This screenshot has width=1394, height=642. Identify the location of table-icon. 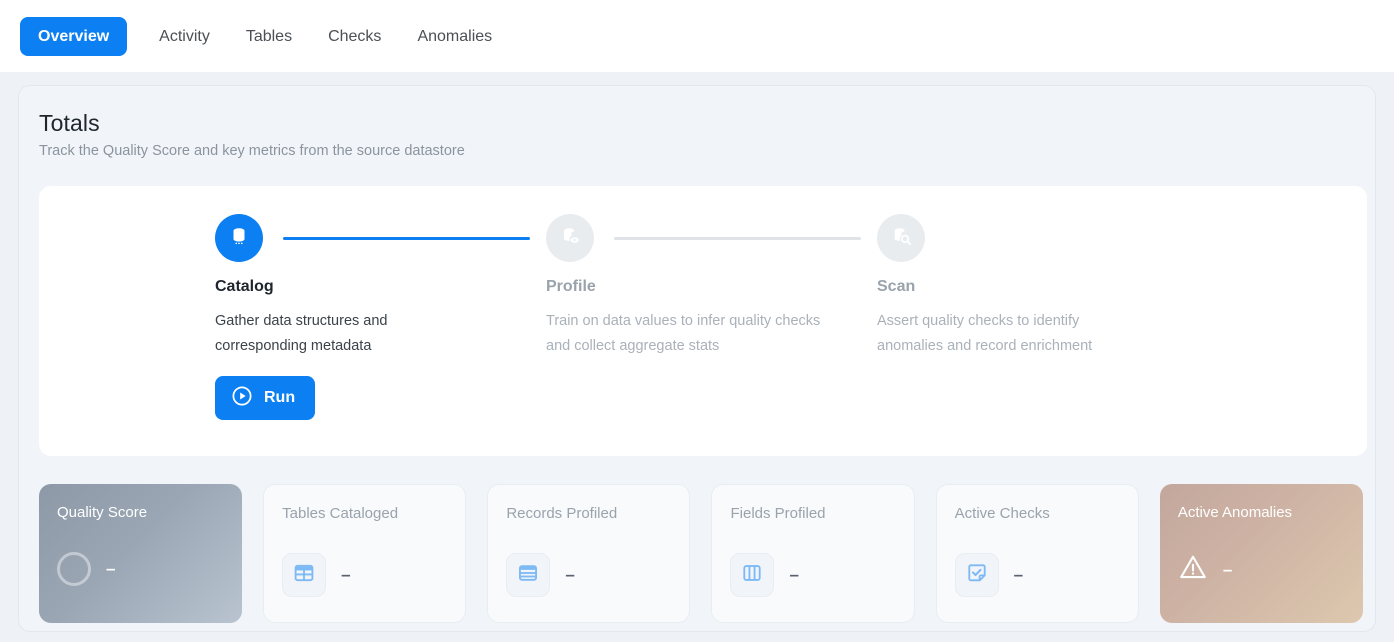
(304, 575).